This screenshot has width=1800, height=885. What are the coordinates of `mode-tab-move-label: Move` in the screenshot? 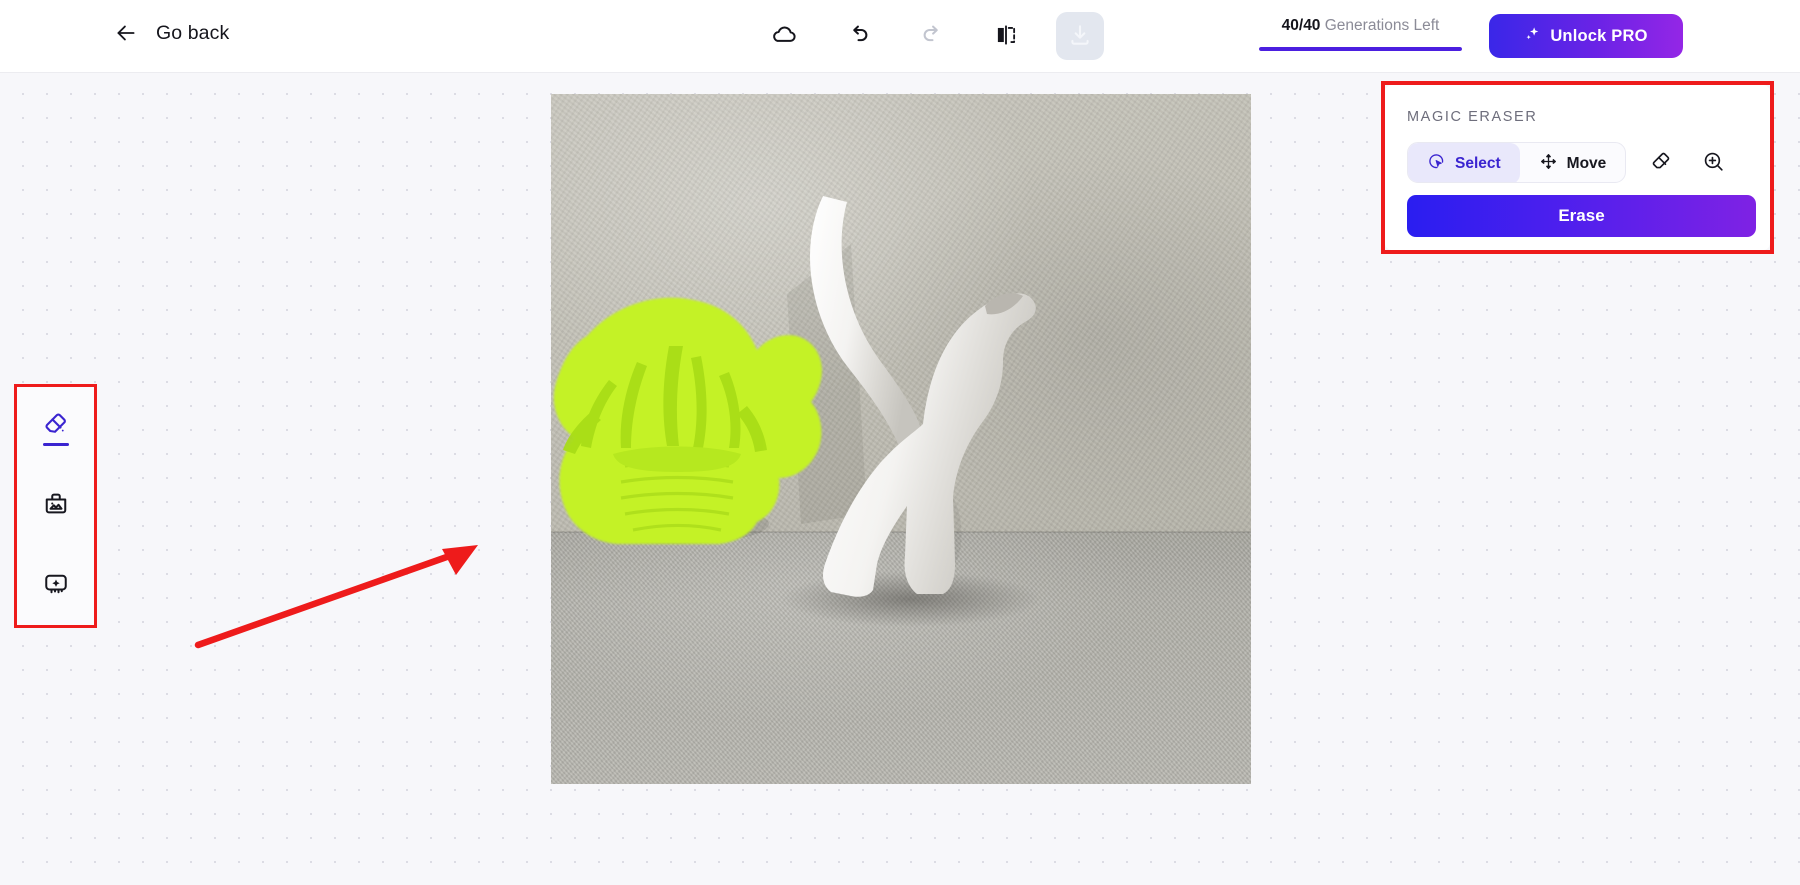 It's located at (1586, 163).